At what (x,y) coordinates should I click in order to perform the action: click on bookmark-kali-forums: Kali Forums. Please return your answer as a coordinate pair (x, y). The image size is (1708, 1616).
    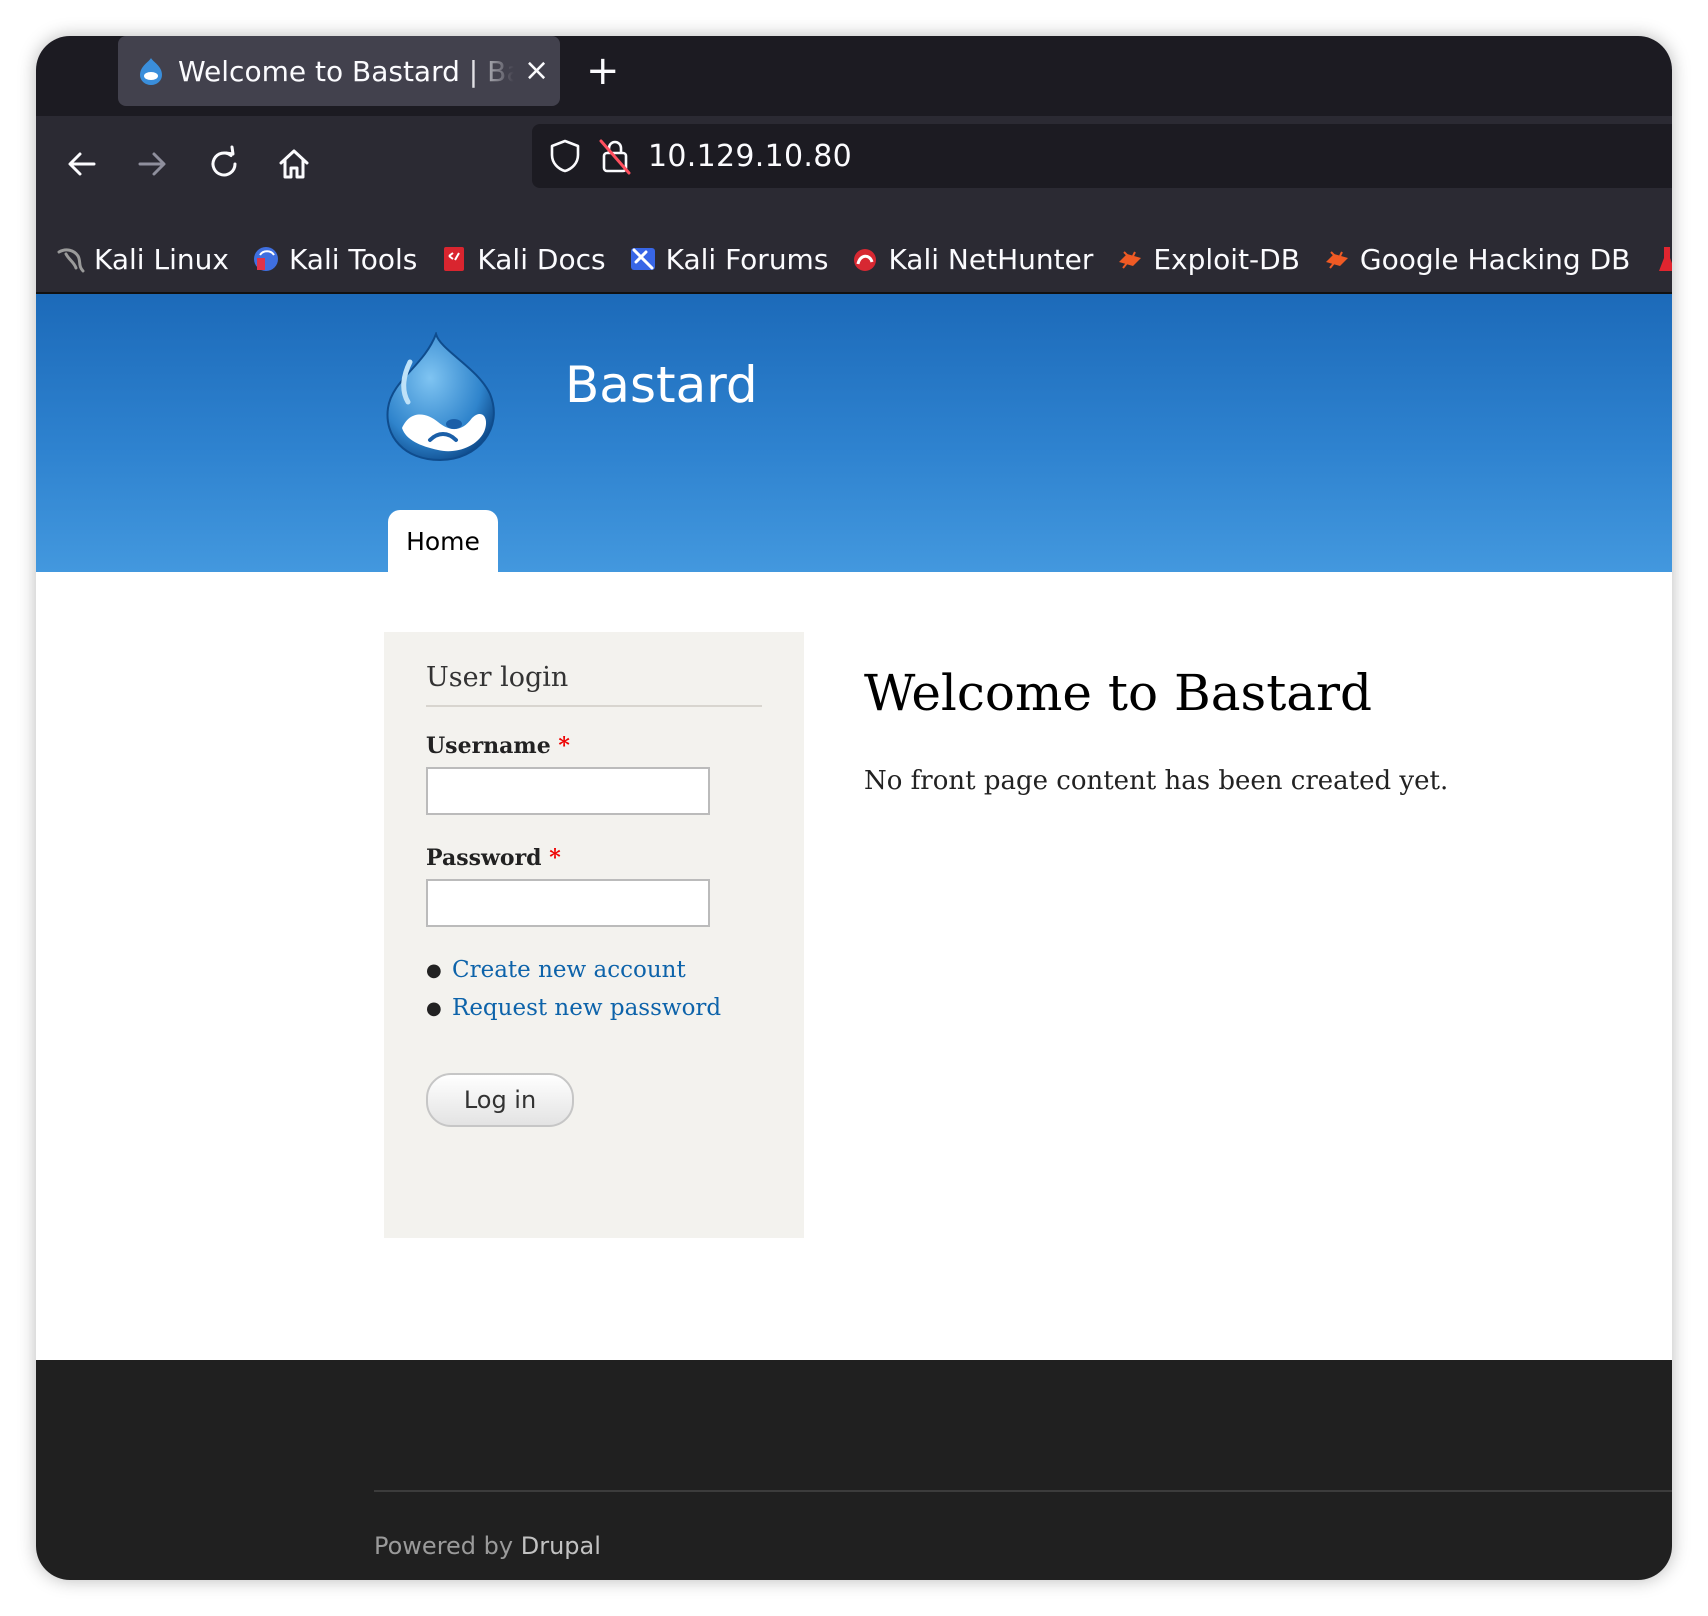
    Looking at the image, I should click on (728, 259).